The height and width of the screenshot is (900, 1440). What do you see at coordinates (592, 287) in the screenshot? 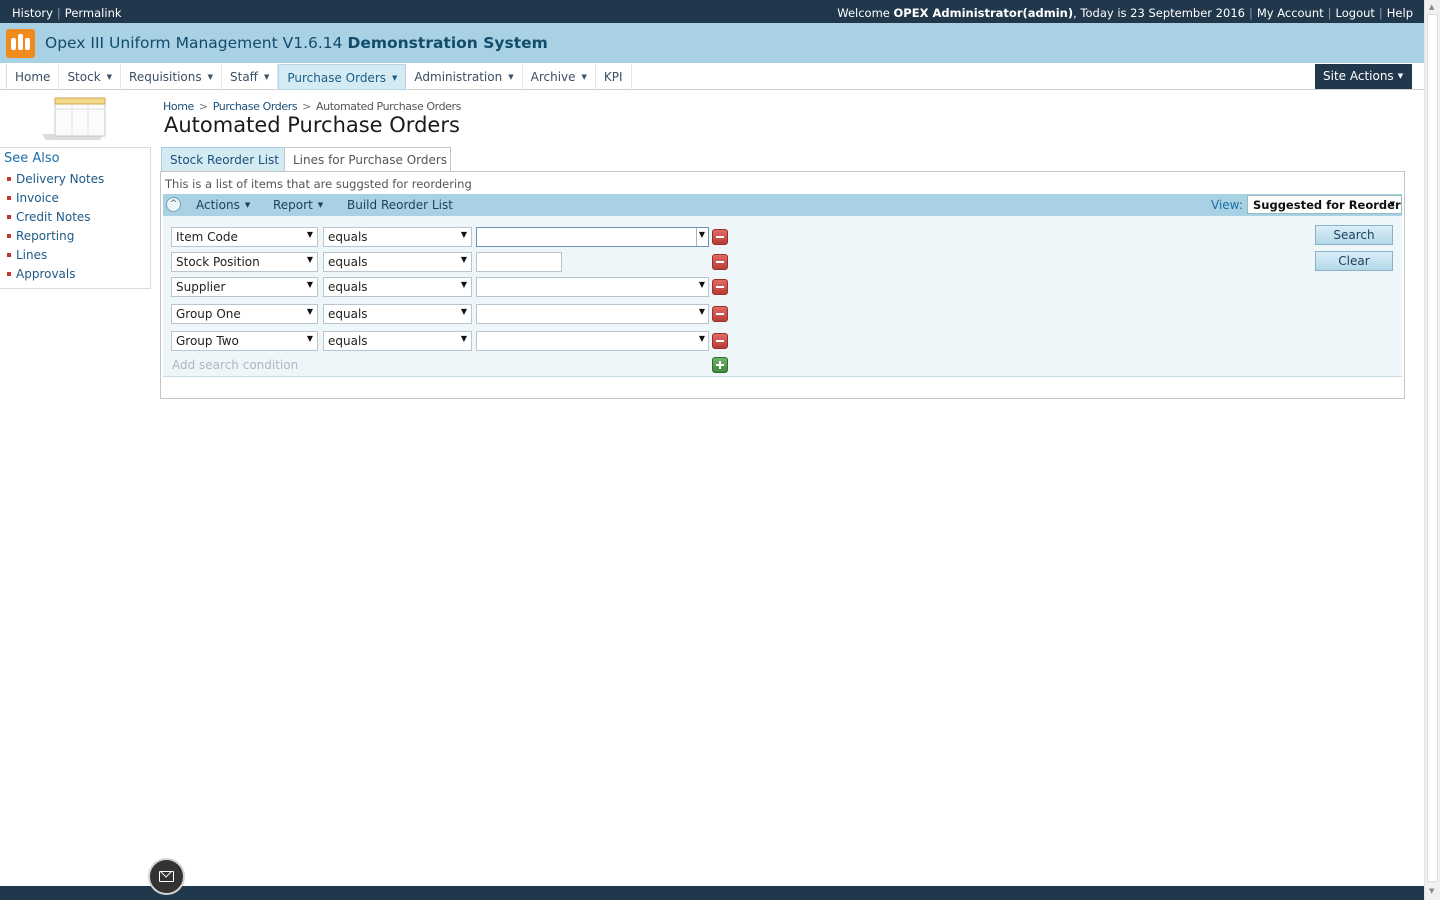
I see `value-combo-supplier: ▼` at bounding box center [592, 287].